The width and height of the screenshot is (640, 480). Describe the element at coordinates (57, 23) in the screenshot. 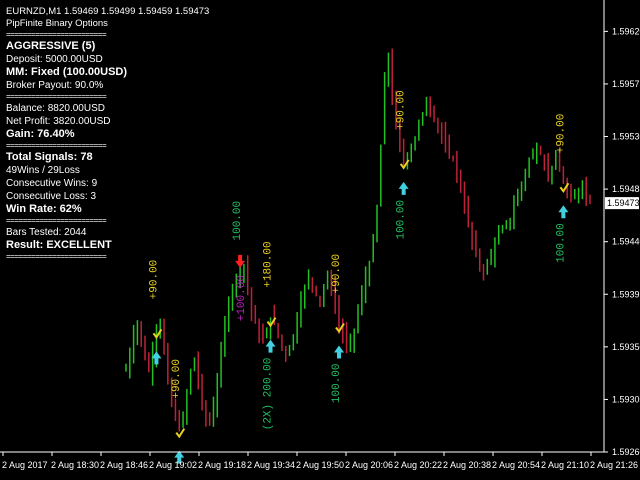

I see `indicator-name: PipFinite Binary Options` at that location.